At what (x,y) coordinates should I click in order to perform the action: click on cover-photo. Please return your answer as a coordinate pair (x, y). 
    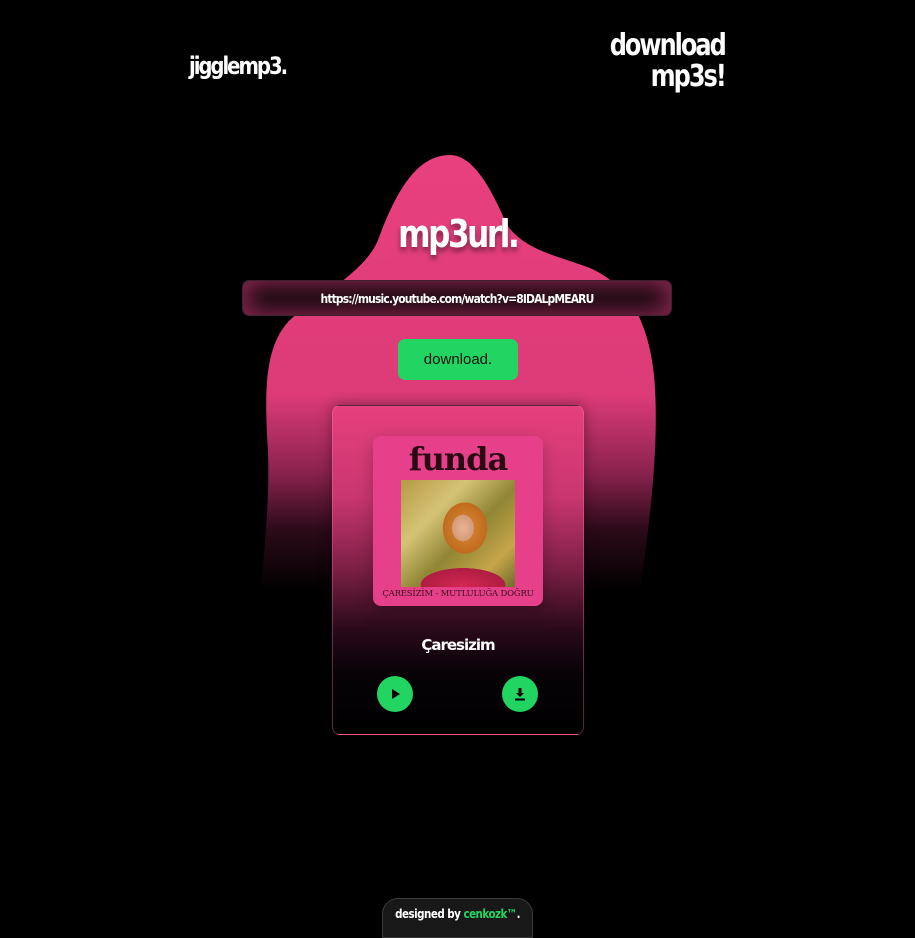
    Looking at the image, I should click on (458, 533).